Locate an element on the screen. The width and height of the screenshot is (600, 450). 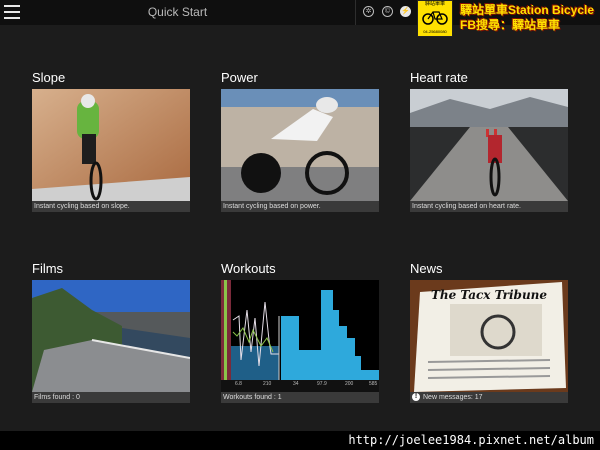
tile-news: News The Tacx Tribune ! New messages: 17 is located at coordinates (489, 332).